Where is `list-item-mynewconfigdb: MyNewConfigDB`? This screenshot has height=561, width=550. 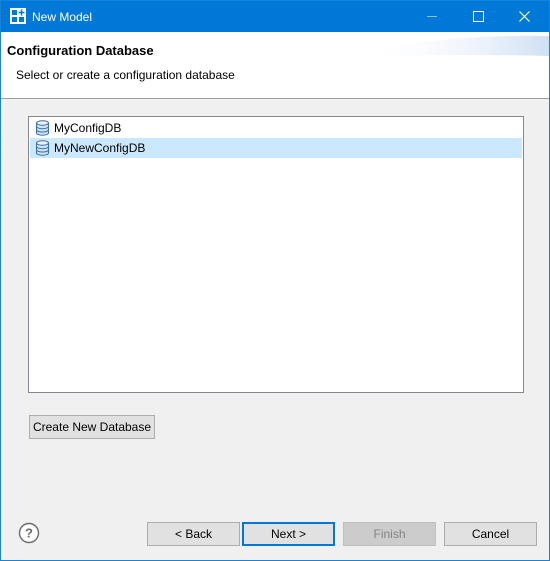 list-item-mynewconfigdb: MyNewConfigDB is located at coordinates (276, 148).